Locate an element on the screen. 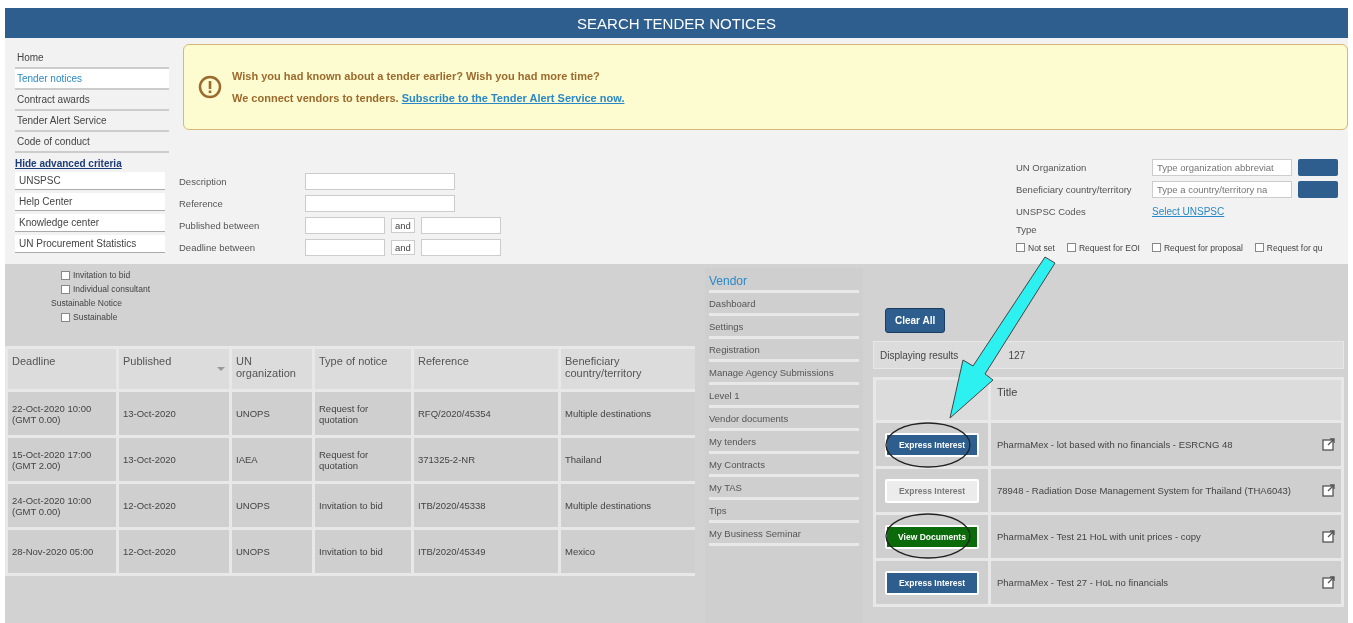 This screenshot has height=623, width=1353. checkbox-label: Invitation to bid is located at coordinates (102, 275).